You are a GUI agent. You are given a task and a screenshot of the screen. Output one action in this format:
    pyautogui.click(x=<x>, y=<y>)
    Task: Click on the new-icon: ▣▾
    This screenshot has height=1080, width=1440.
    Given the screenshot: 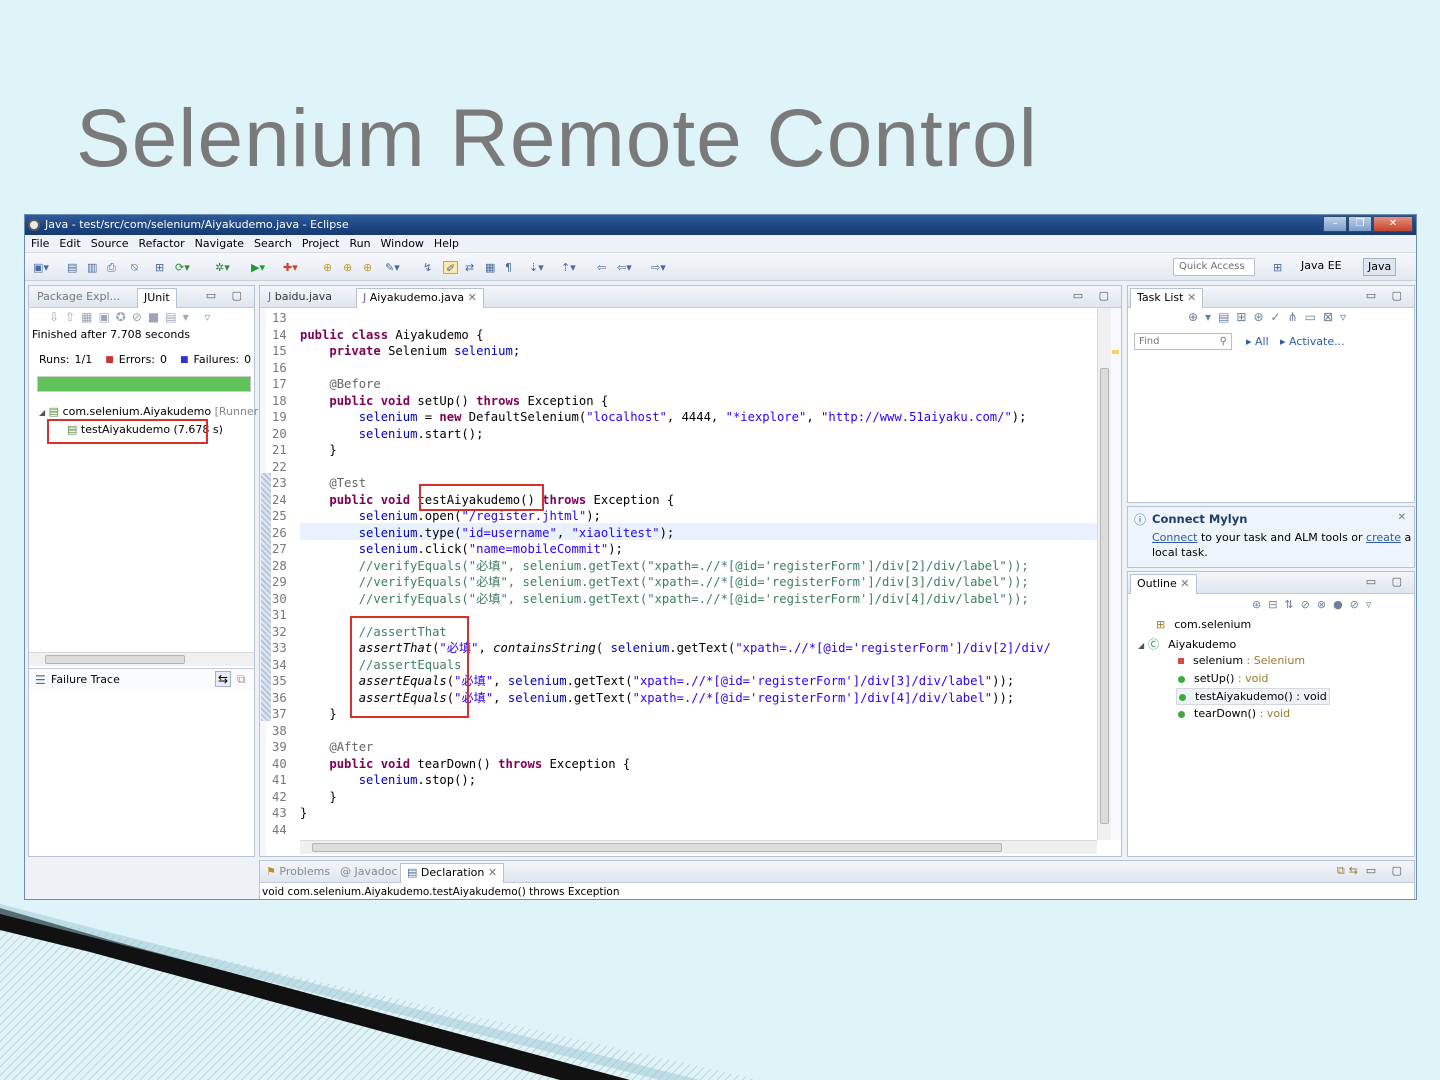 What is the action you would take?
    pyautogui.click(x=41, y=267)
    